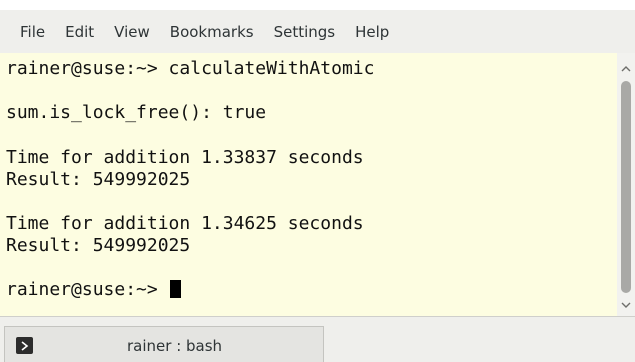  Describe the element at coordinates (24, 345) in the screenshot. I see `terminal-icon` at that location.